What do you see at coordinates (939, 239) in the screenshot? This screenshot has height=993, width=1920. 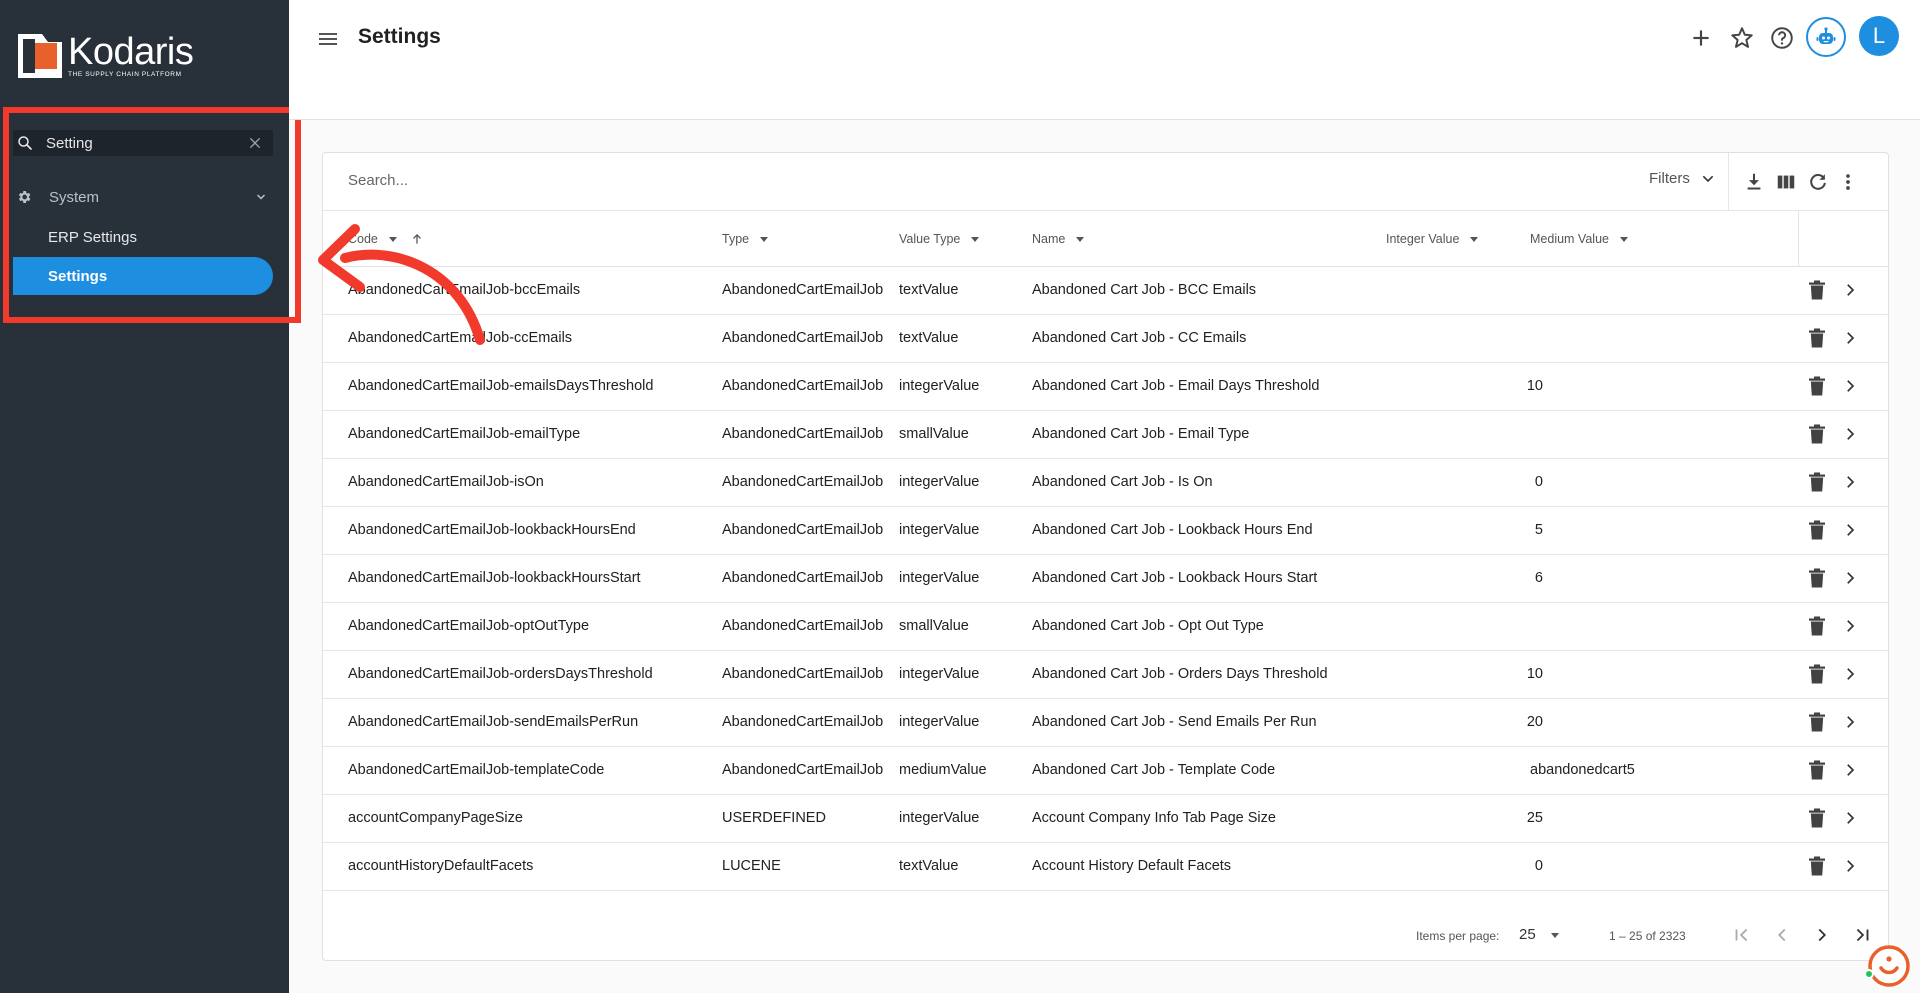 I see `column-header-value-type: Value Type` at bounding box center [939, 239].